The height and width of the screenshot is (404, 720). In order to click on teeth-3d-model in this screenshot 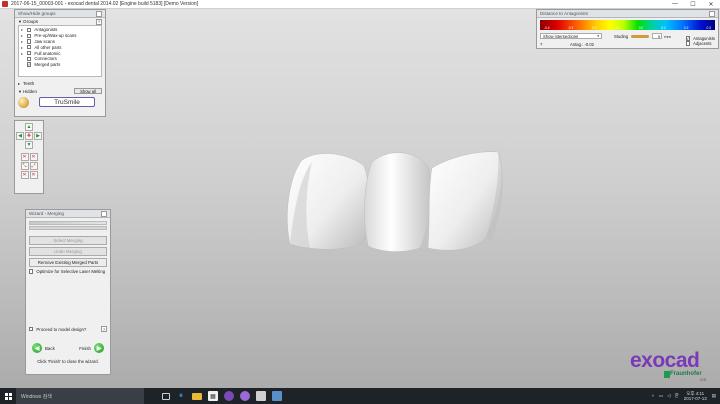, I will do `click(400, 203)`.